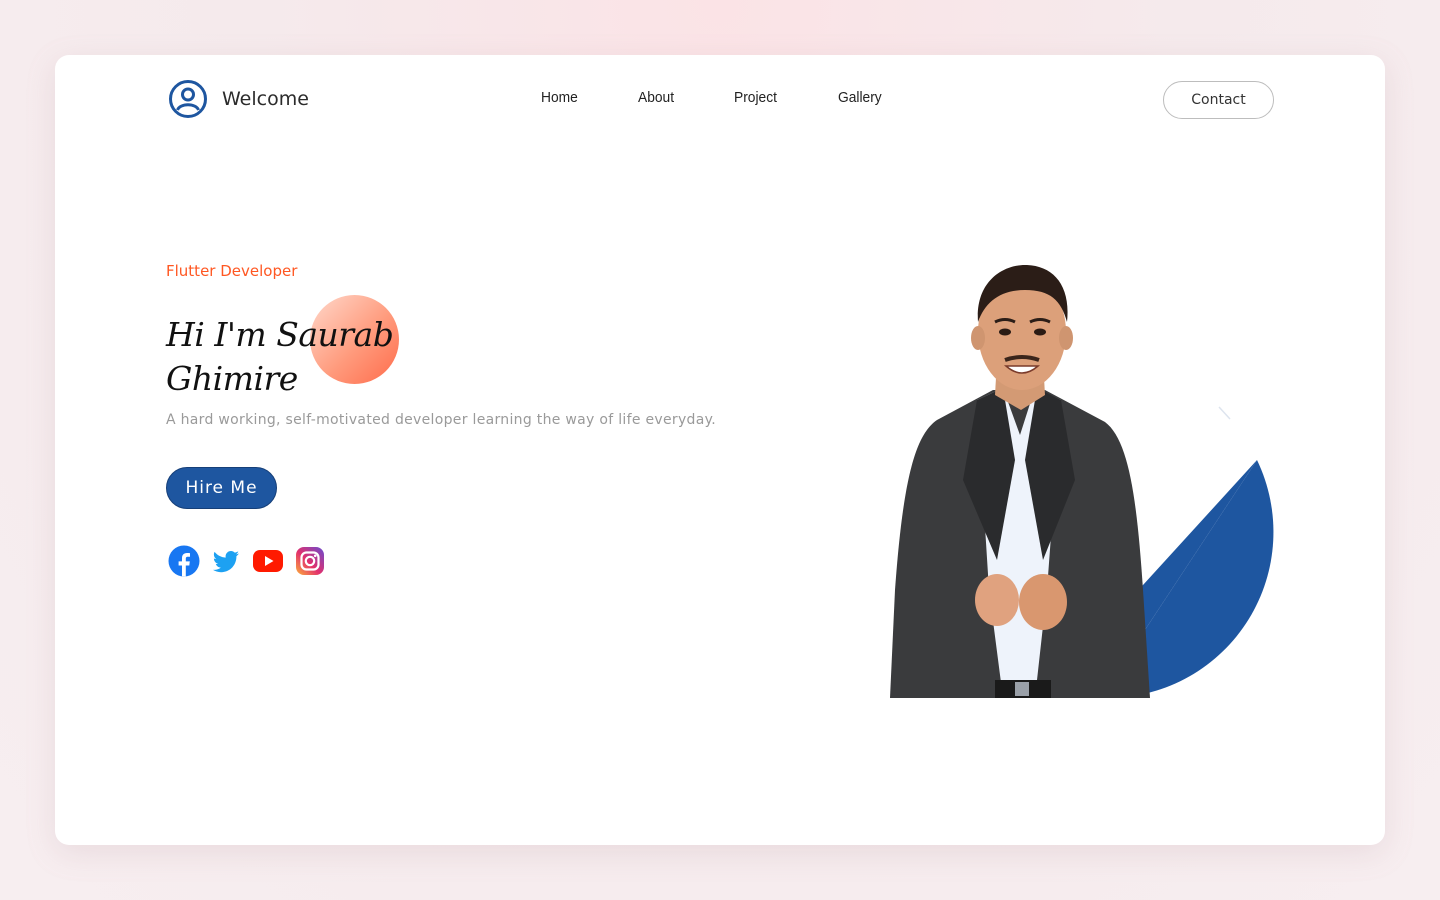 This screenshot has width=1440, height=900. I want to click on contact-button: Contact, so click(1218, 100).